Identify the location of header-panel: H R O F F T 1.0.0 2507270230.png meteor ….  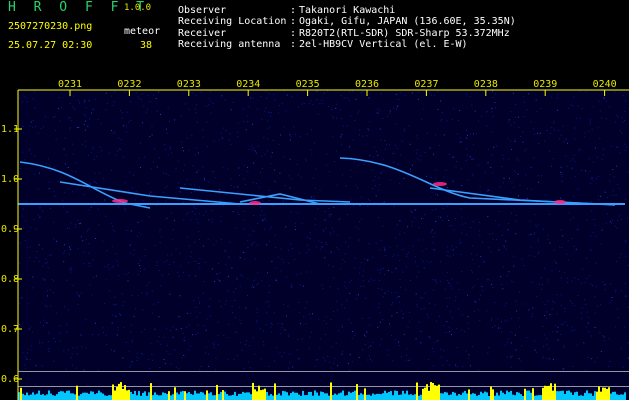
(314, 29).